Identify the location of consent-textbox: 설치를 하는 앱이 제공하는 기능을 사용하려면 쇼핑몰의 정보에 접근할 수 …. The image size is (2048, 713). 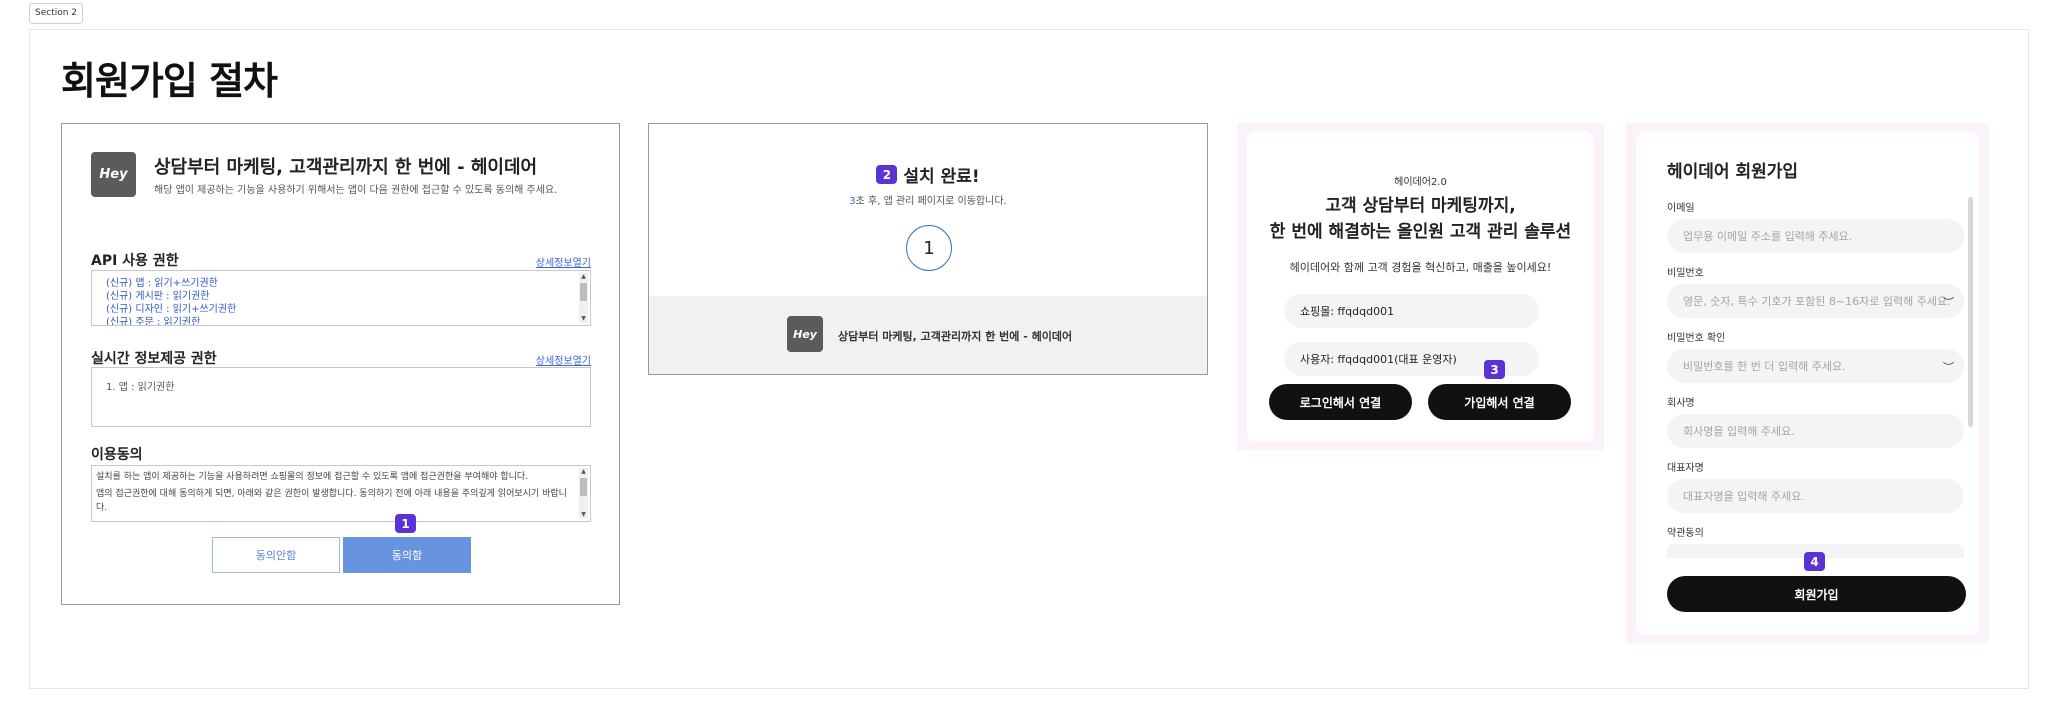
(341, 493).